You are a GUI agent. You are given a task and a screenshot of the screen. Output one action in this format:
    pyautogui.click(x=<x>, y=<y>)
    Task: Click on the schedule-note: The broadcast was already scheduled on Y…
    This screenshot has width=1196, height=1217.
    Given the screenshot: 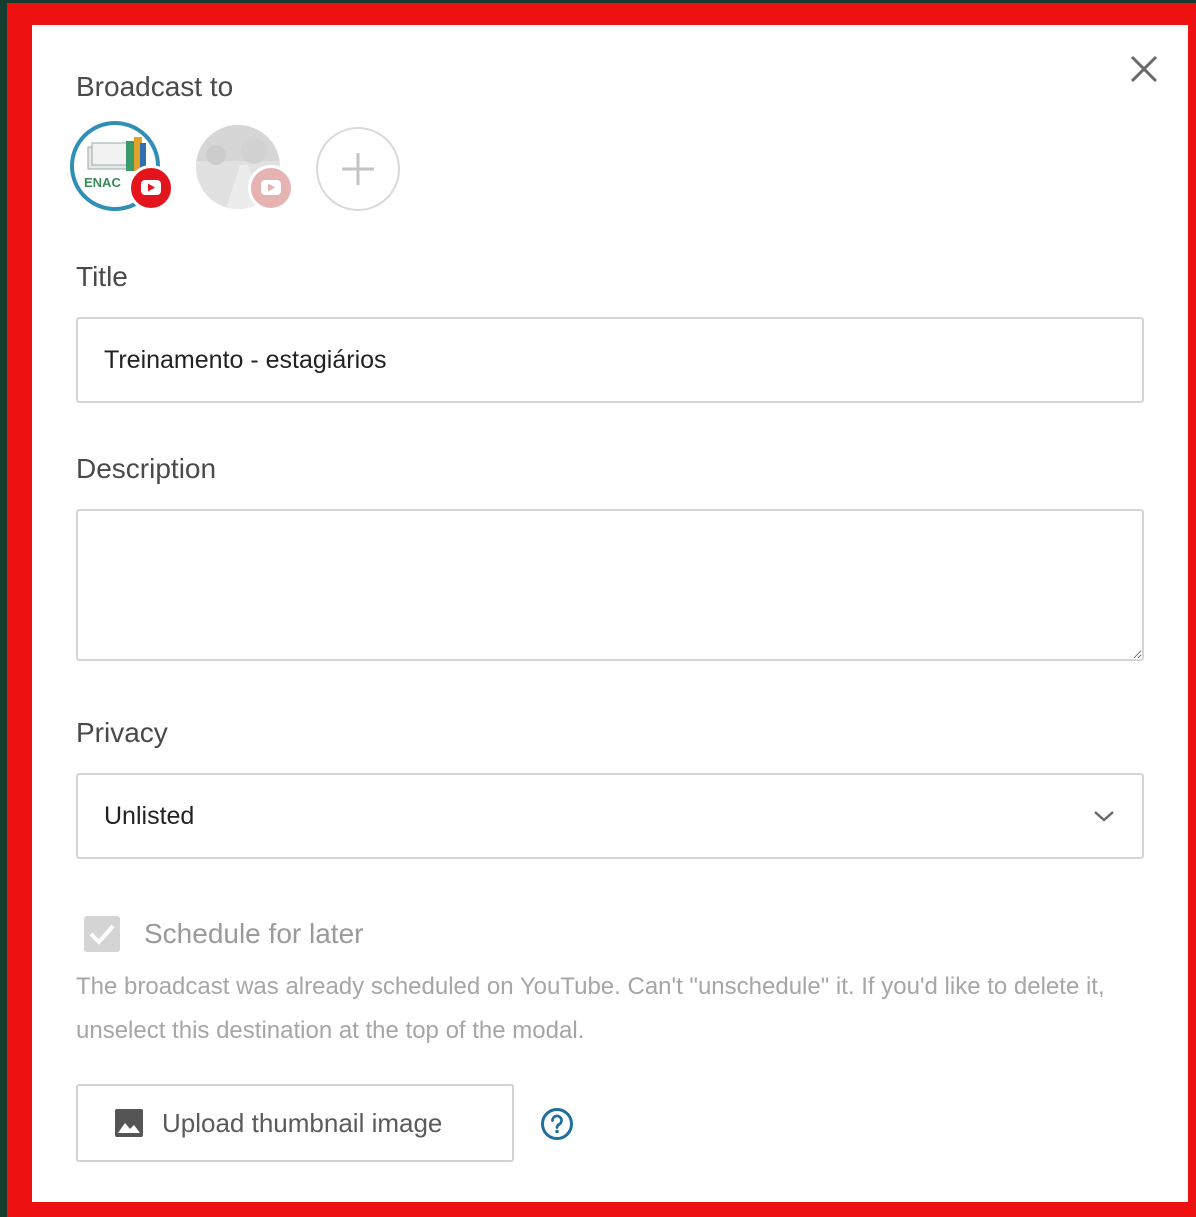 What is the action you would take?
    pyautogui.click(x=590, y=1008)
    